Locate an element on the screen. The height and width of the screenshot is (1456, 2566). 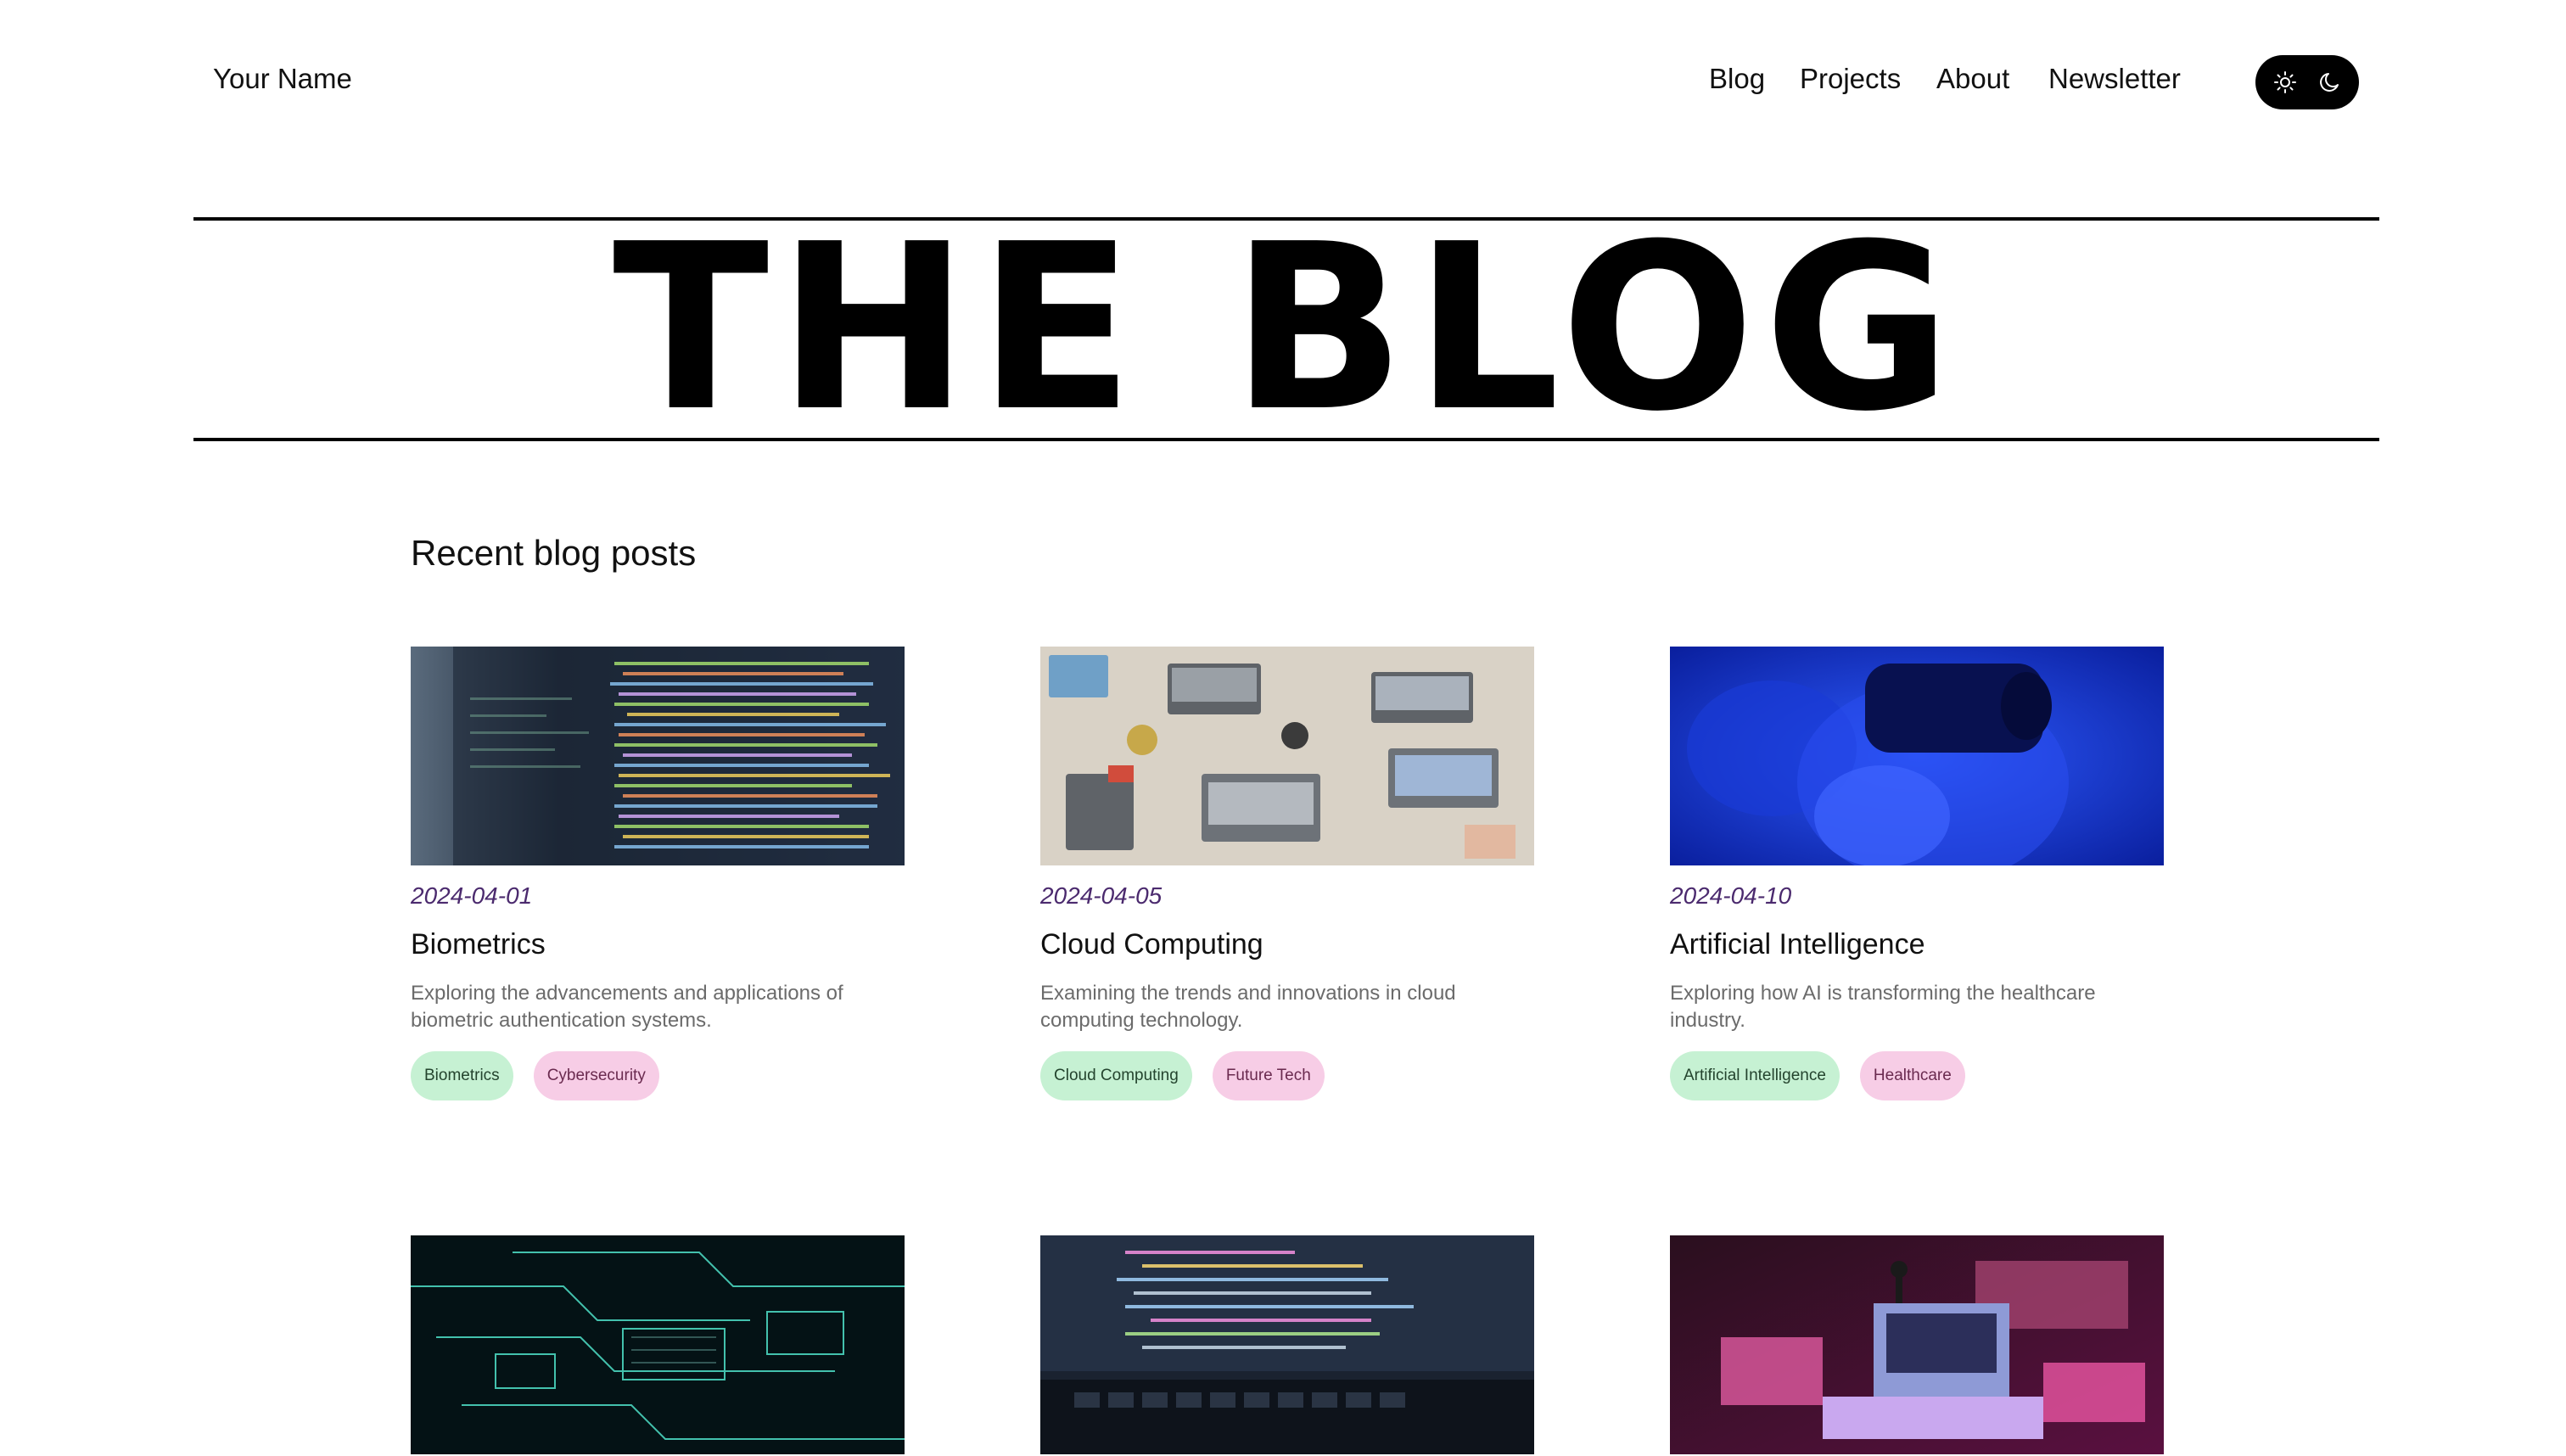
post-tags: Cloud Computing Future Tech is located at coordinates (1287, 1076).